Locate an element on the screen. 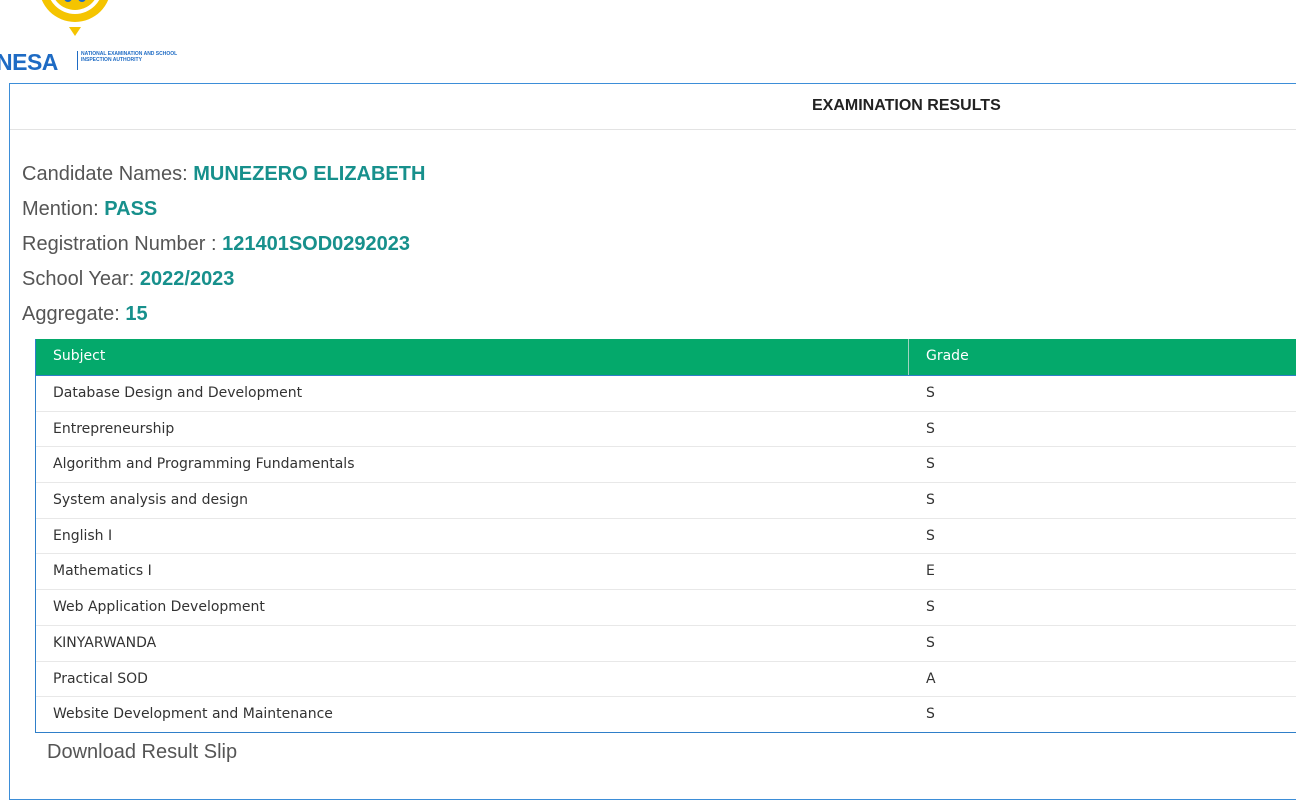 The width and height of the screenshot is (1296, 805). subject-cell: Website Development and Maintenance is located at coordinates (193, 714).